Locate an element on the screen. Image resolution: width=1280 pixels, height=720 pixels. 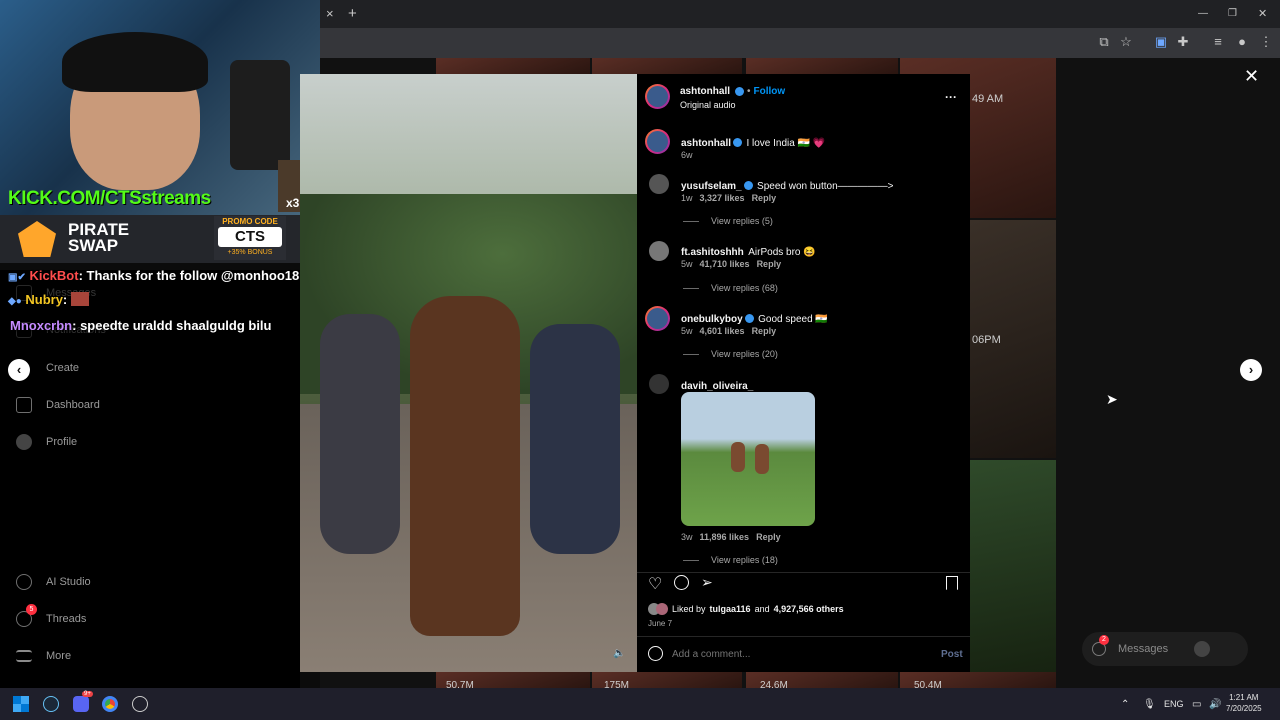
comment-bubble-icon is located at coordinates (681, 582).